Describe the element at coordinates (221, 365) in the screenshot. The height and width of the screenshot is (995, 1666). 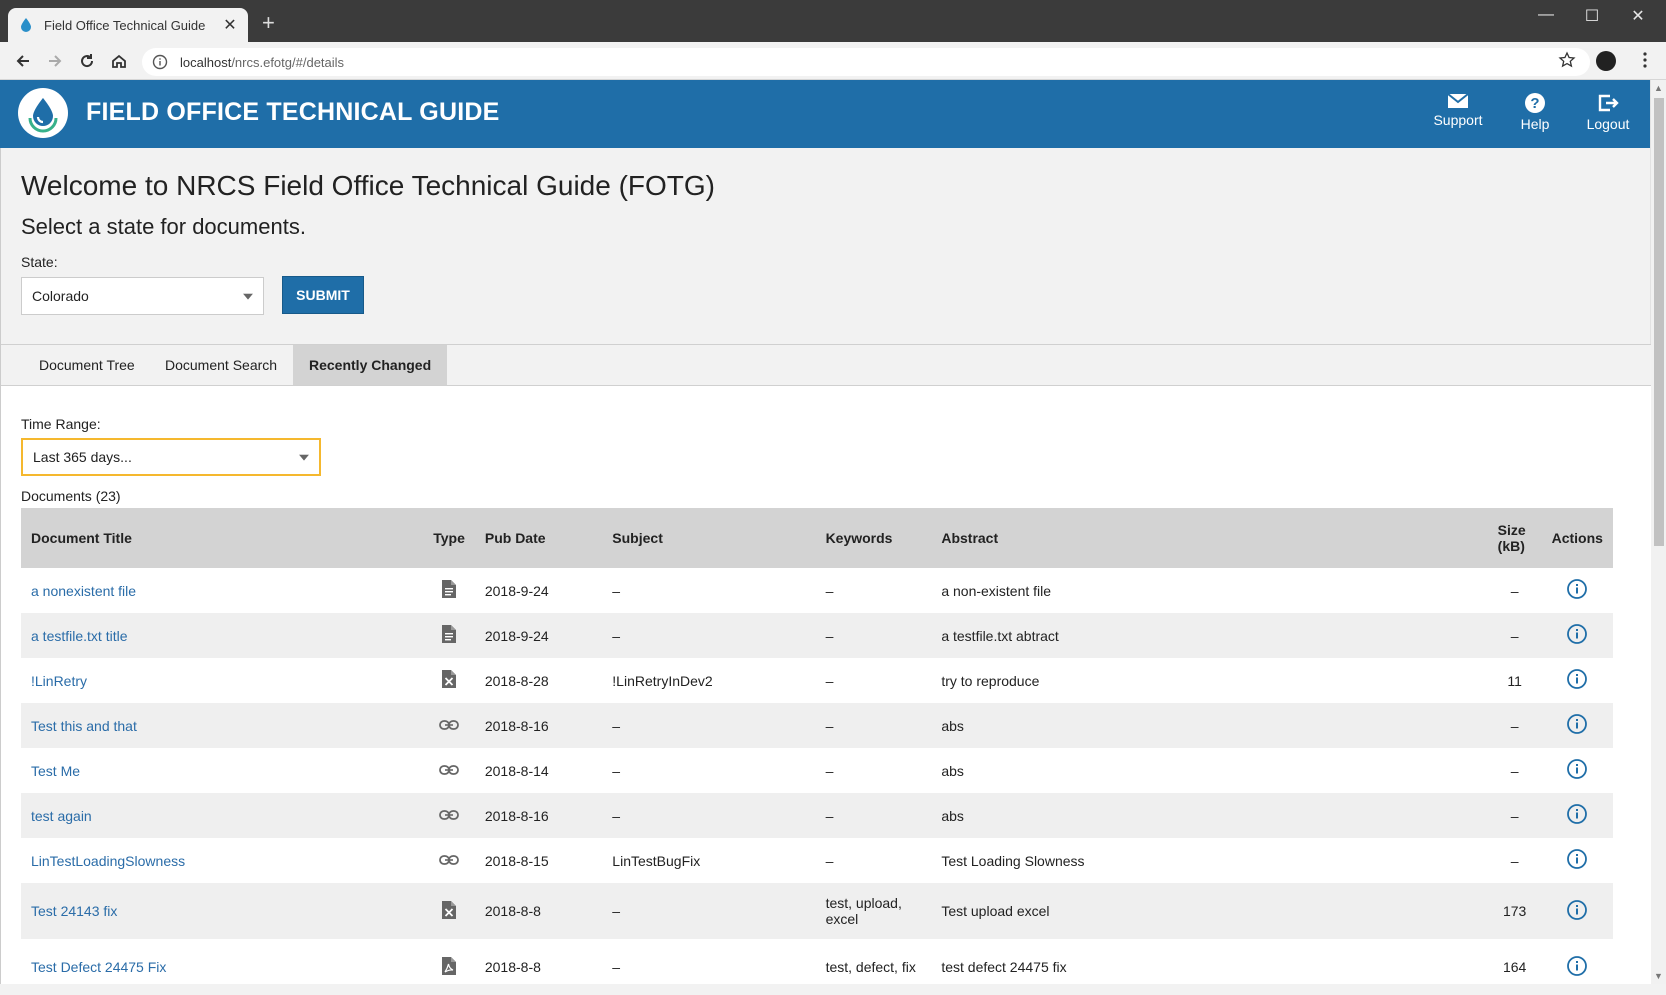
I see `tab-document-search: Document Search` at that location.